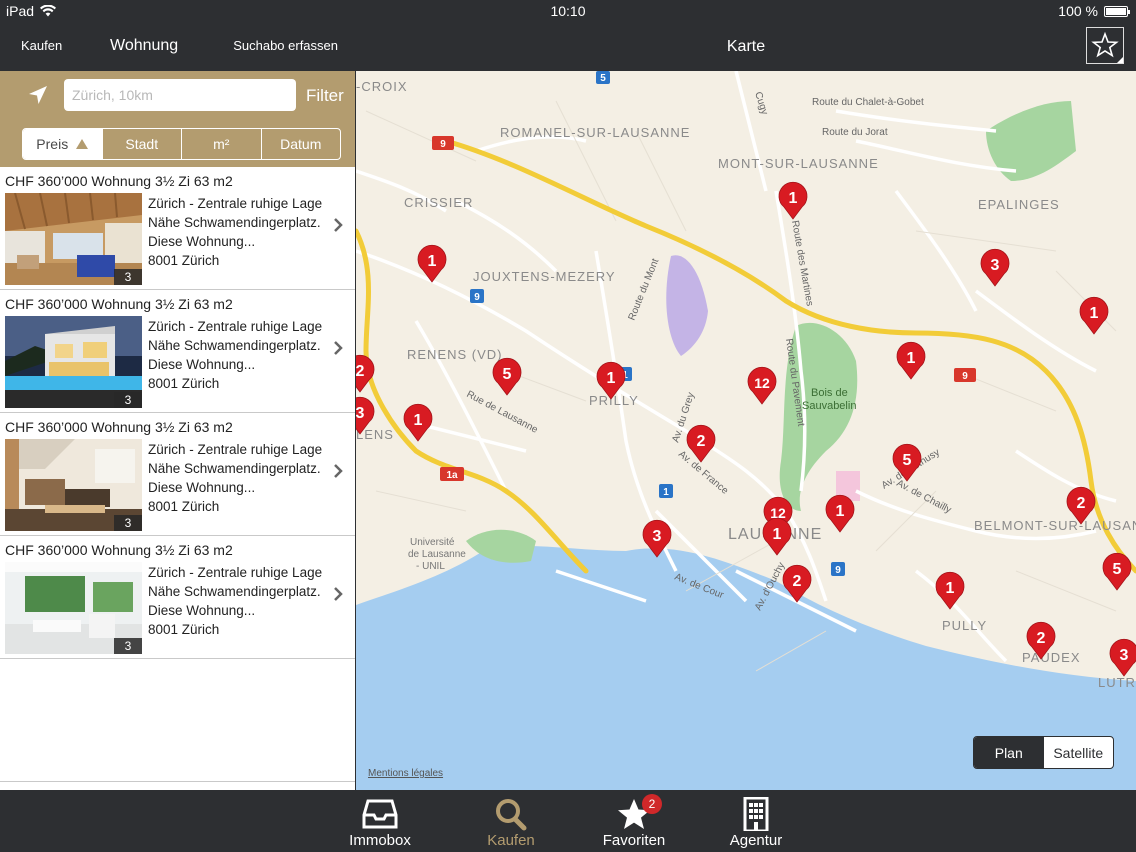  Describe the element at coordinates (1009, 752) in the screenshot. I see `map-mode-plan-button: Plan` at that location.